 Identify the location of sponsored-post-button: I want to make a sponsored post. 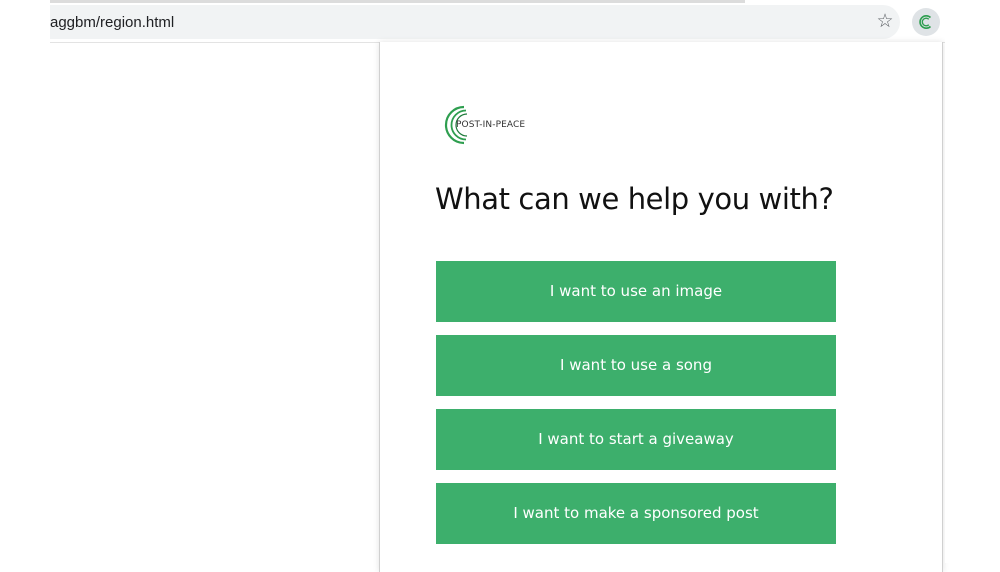
(636, 513).